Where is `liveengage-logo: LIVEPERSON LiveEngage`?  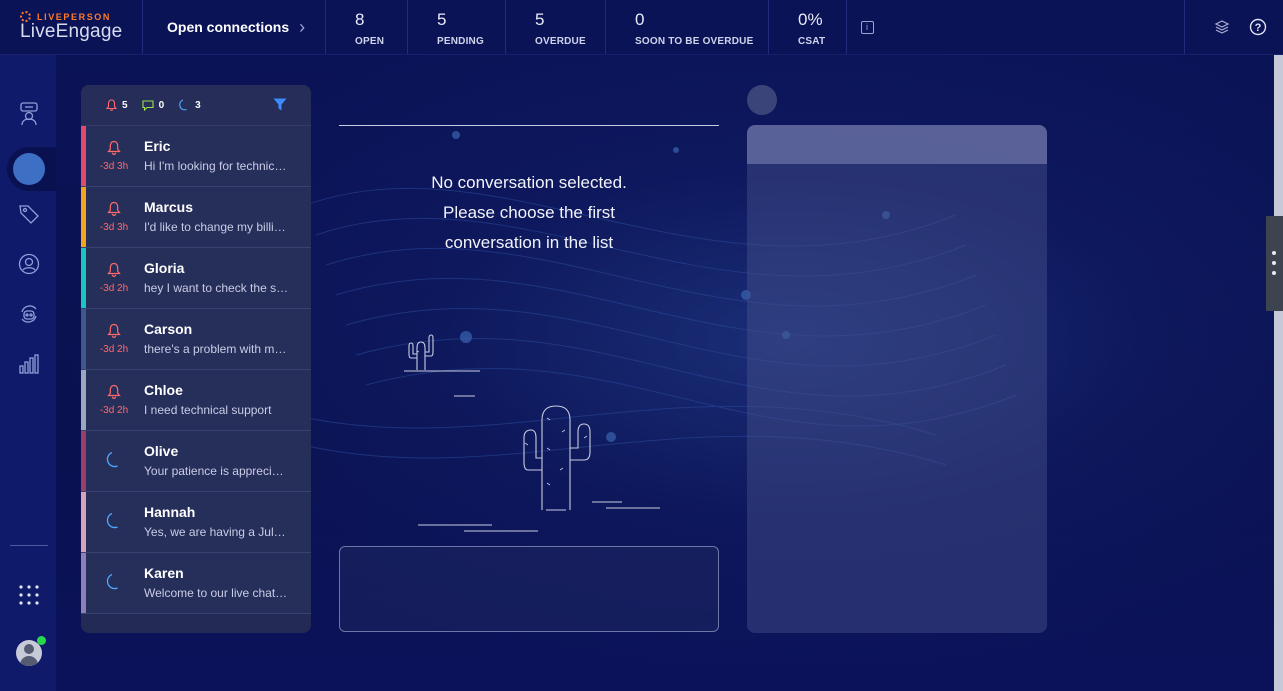
liveengage-logo: LIVEPERSON LiveEngage is located at coordinates (71, 27).